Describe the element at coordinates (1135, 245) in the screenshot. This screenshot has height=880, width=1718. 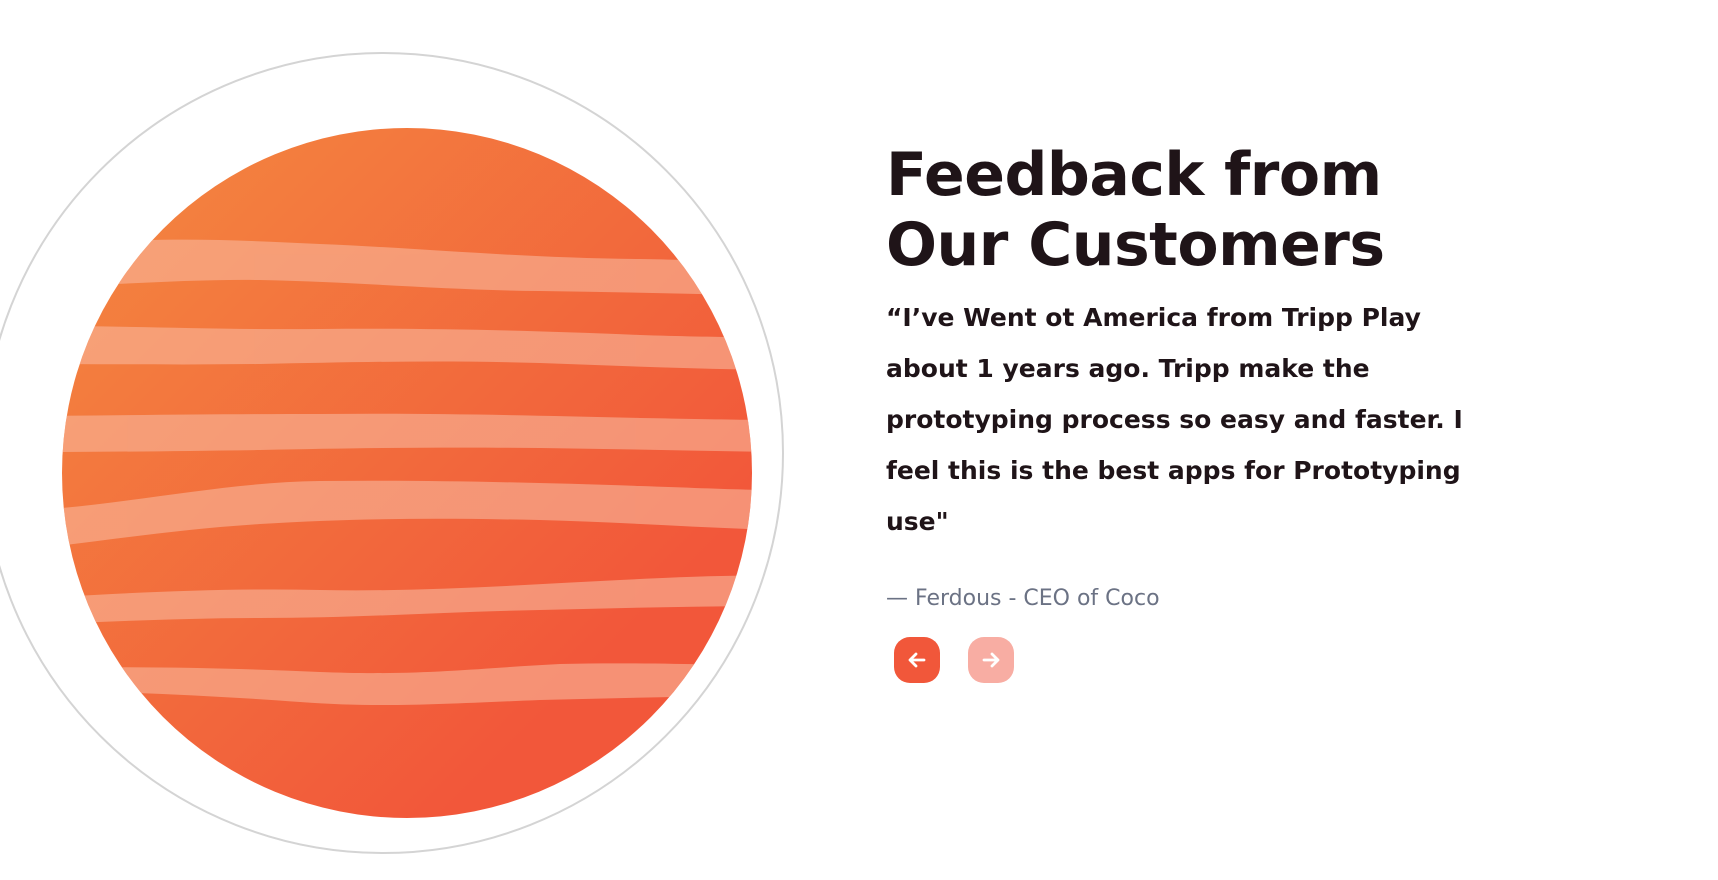
I see `heading-line-2: Our Customers` at that location.